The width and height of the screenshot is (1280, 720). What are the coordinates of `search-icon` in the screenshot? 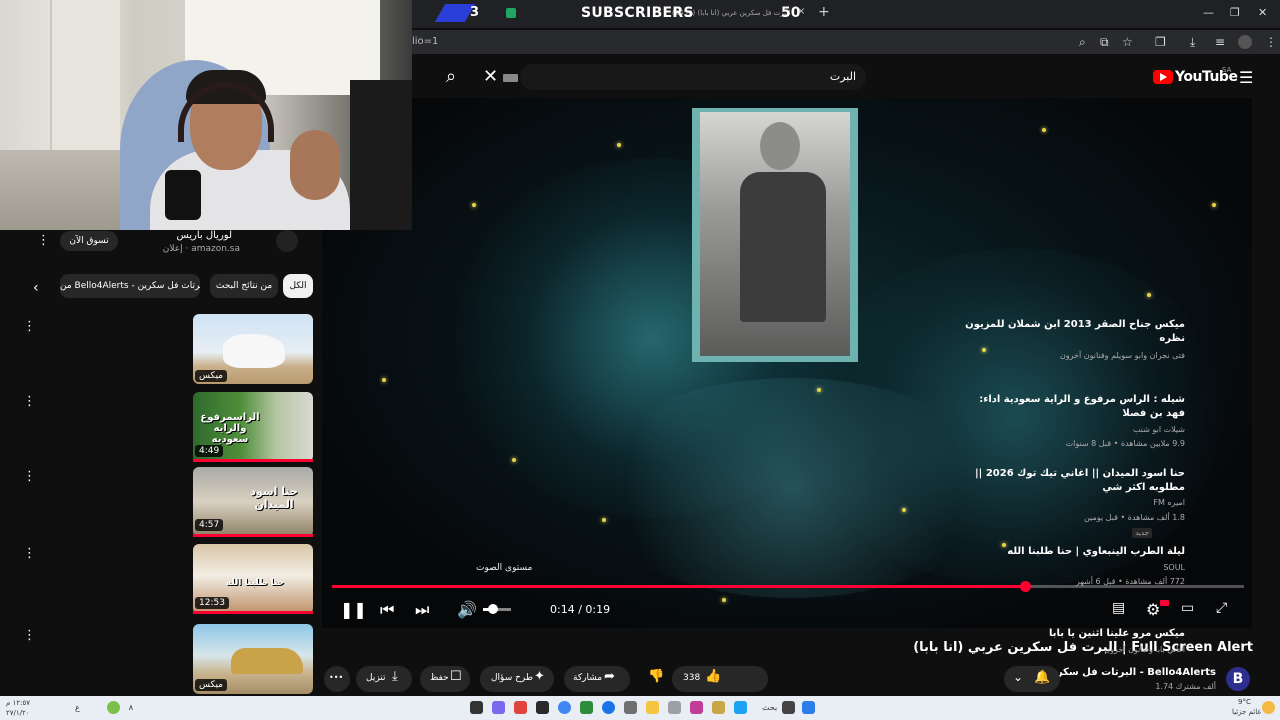 It's located at (788, 707).